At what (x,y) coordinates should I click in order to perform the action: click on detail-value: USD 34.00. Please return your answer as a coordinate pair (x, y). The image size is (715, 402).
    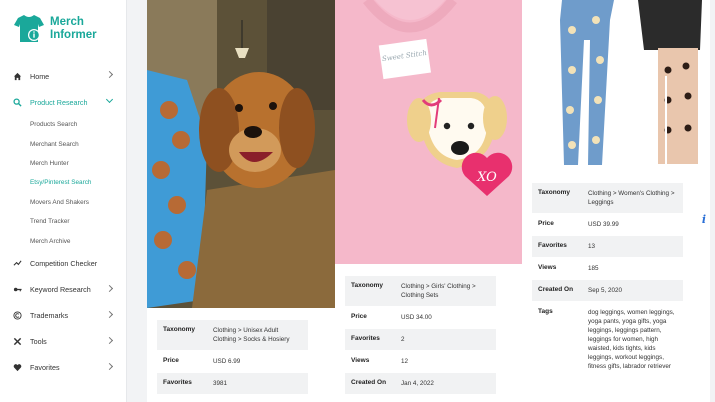
    Looking at the image, I should click on (416, 317).